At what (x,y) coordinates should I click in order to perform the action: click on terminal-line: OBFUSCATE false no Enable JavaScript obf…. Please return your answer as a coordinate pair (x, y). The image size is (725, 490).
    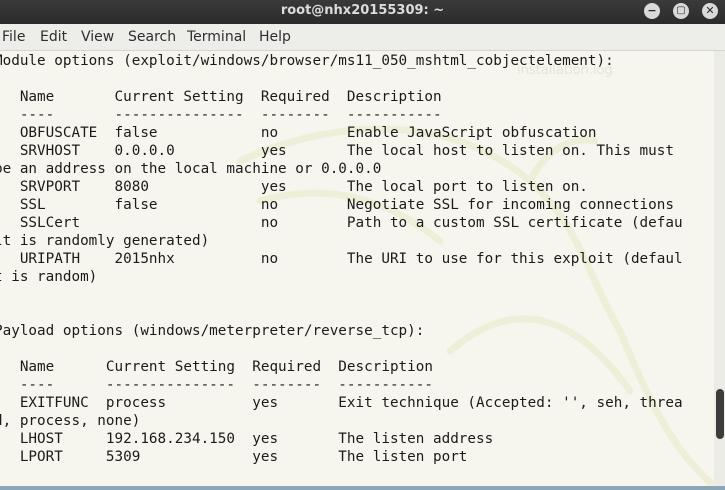
    Looking at the image, I should click on (298, 133).